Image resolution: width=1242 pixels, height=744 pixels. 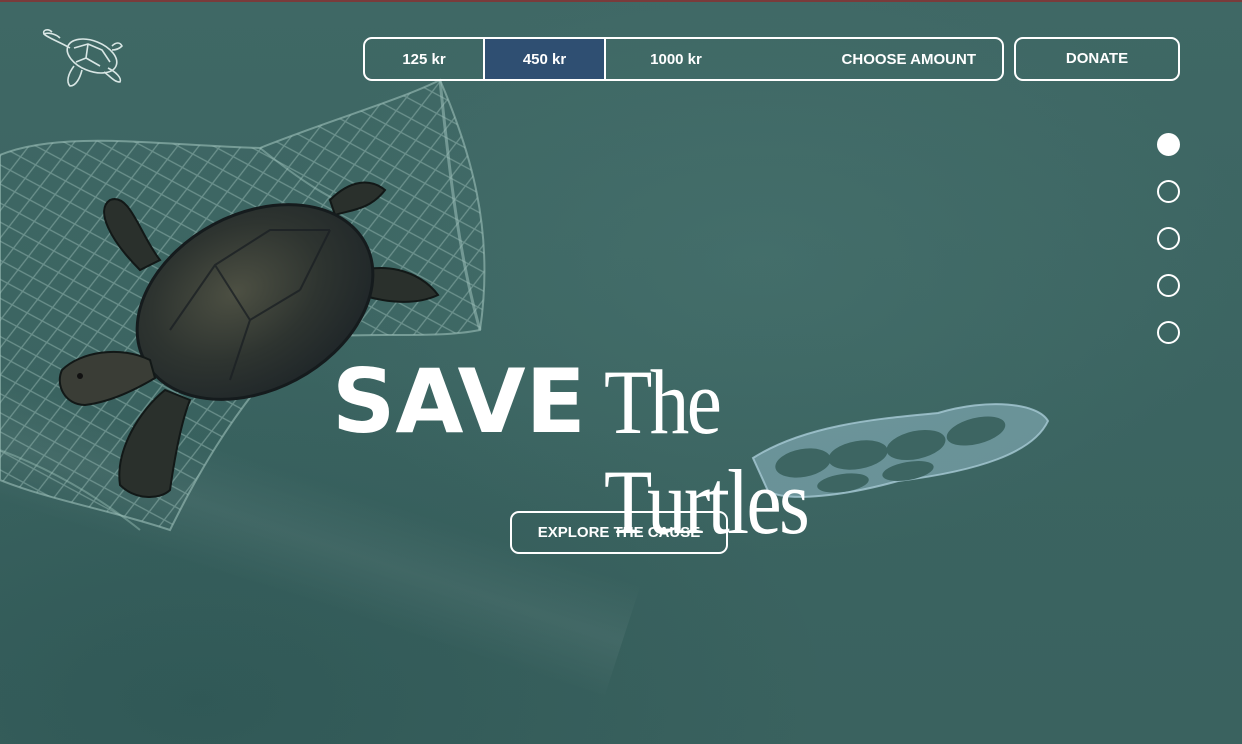 I want to click on amount-option-125: 125 kr, so click(x=425, y=59).